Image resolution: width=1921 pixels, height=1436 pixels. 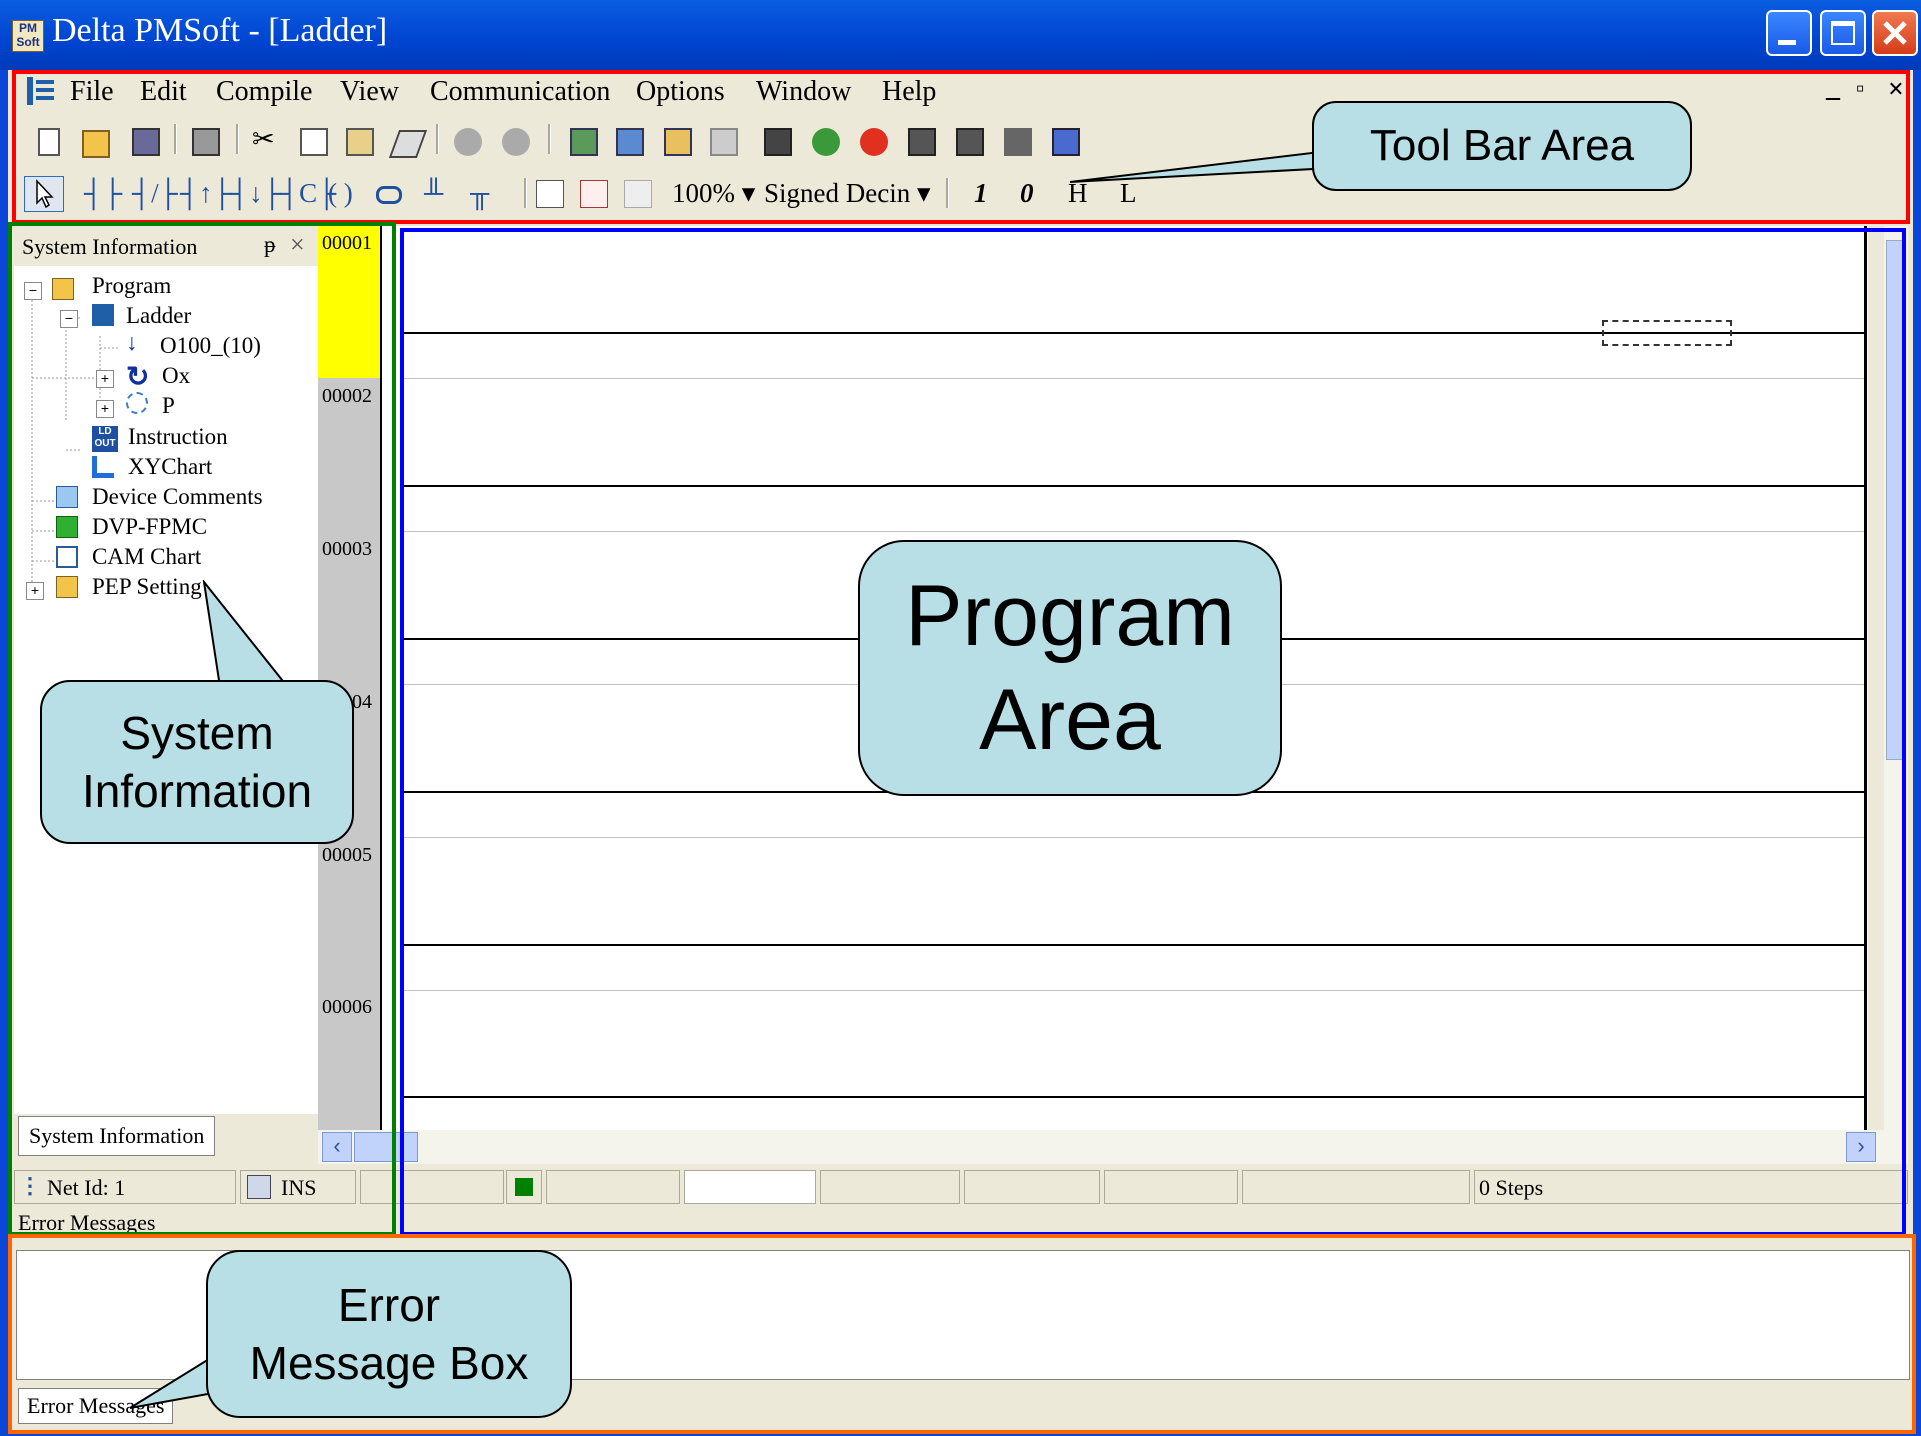 What do you see at coordinates (176, 376) in the screenshot?
I see `tree-item-ox: Ox` at bounding box center [176, 376].